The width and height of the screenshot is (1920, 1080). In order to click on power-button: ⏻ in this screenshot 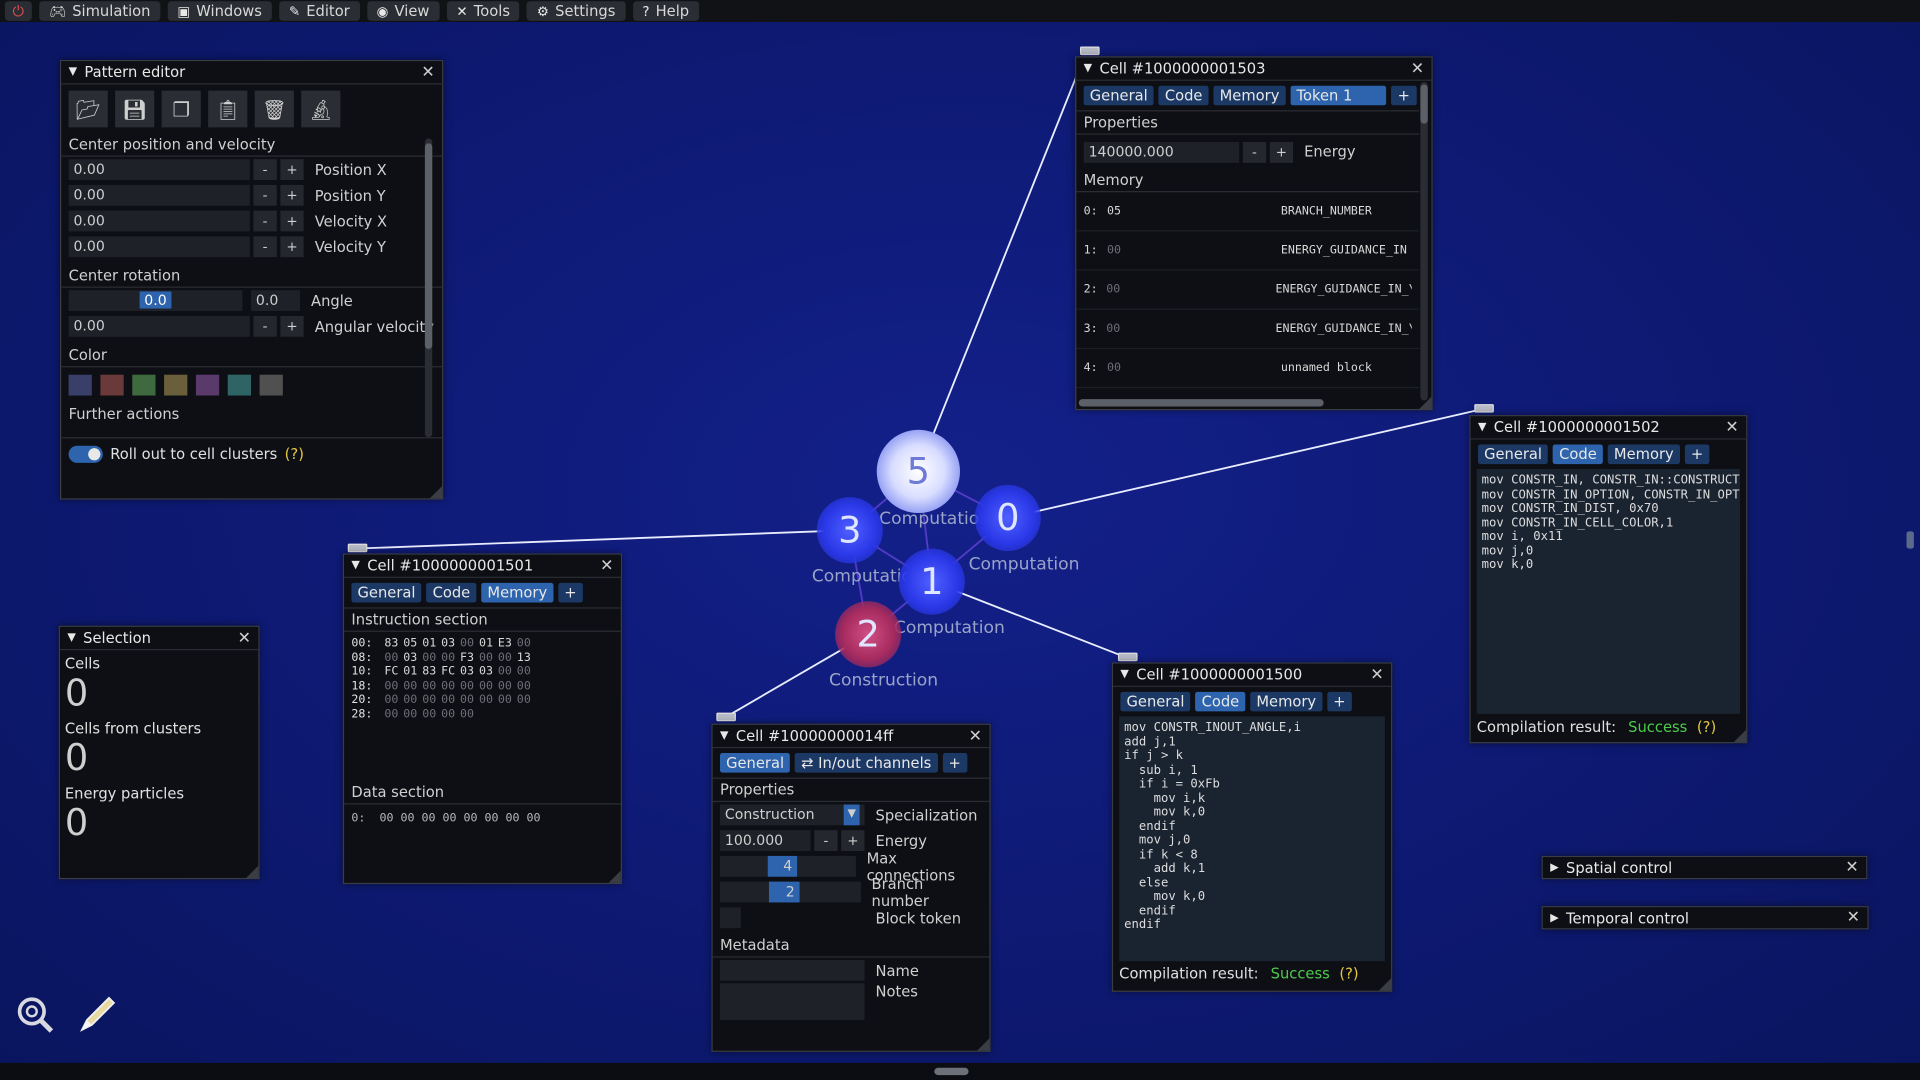, I will do `click(18, 11)`.